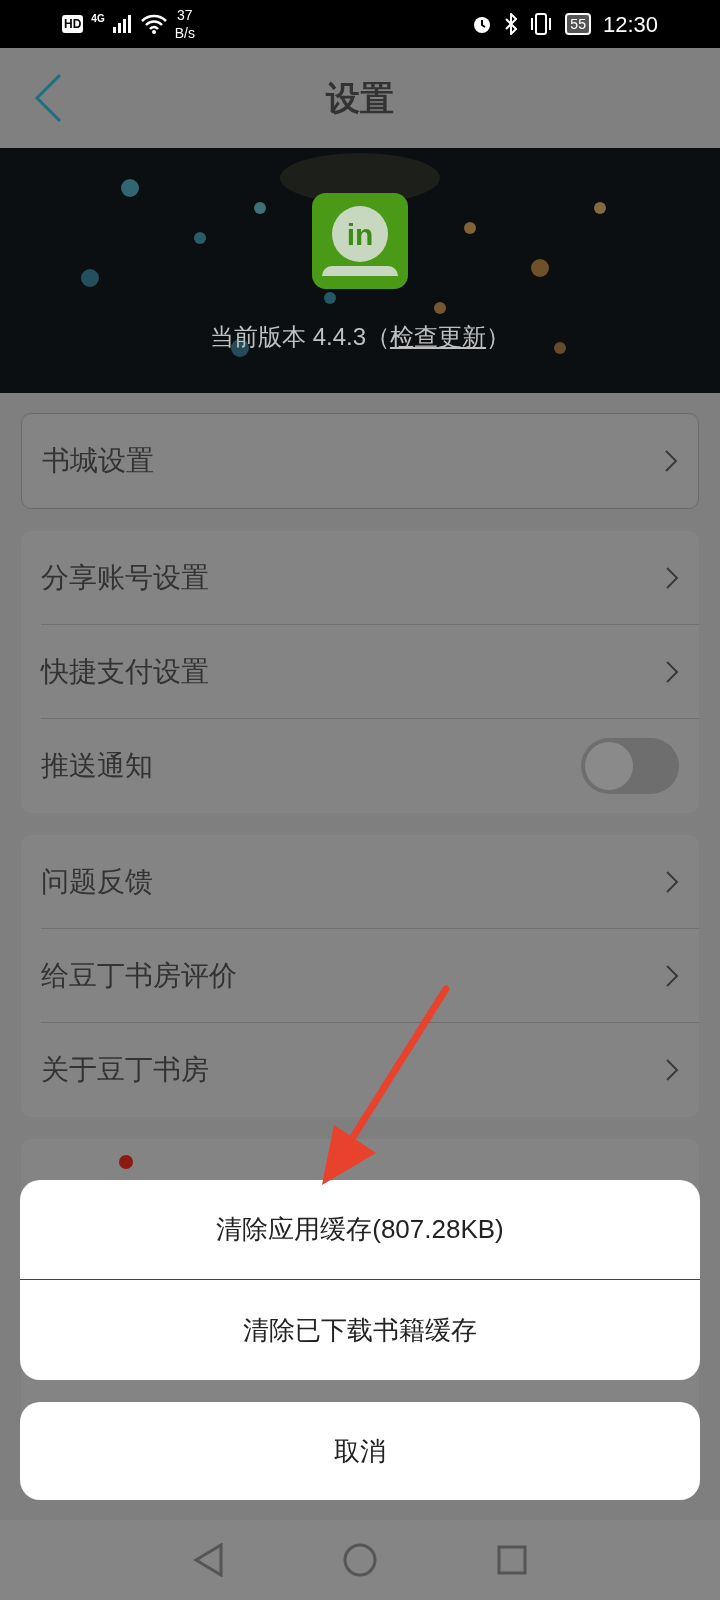 This screenshot has height=1600, width=720. What do you see at coordinates (511, 24) in the screenshot?
I see `bluetooth-icon` at bounding box center [511, 24].